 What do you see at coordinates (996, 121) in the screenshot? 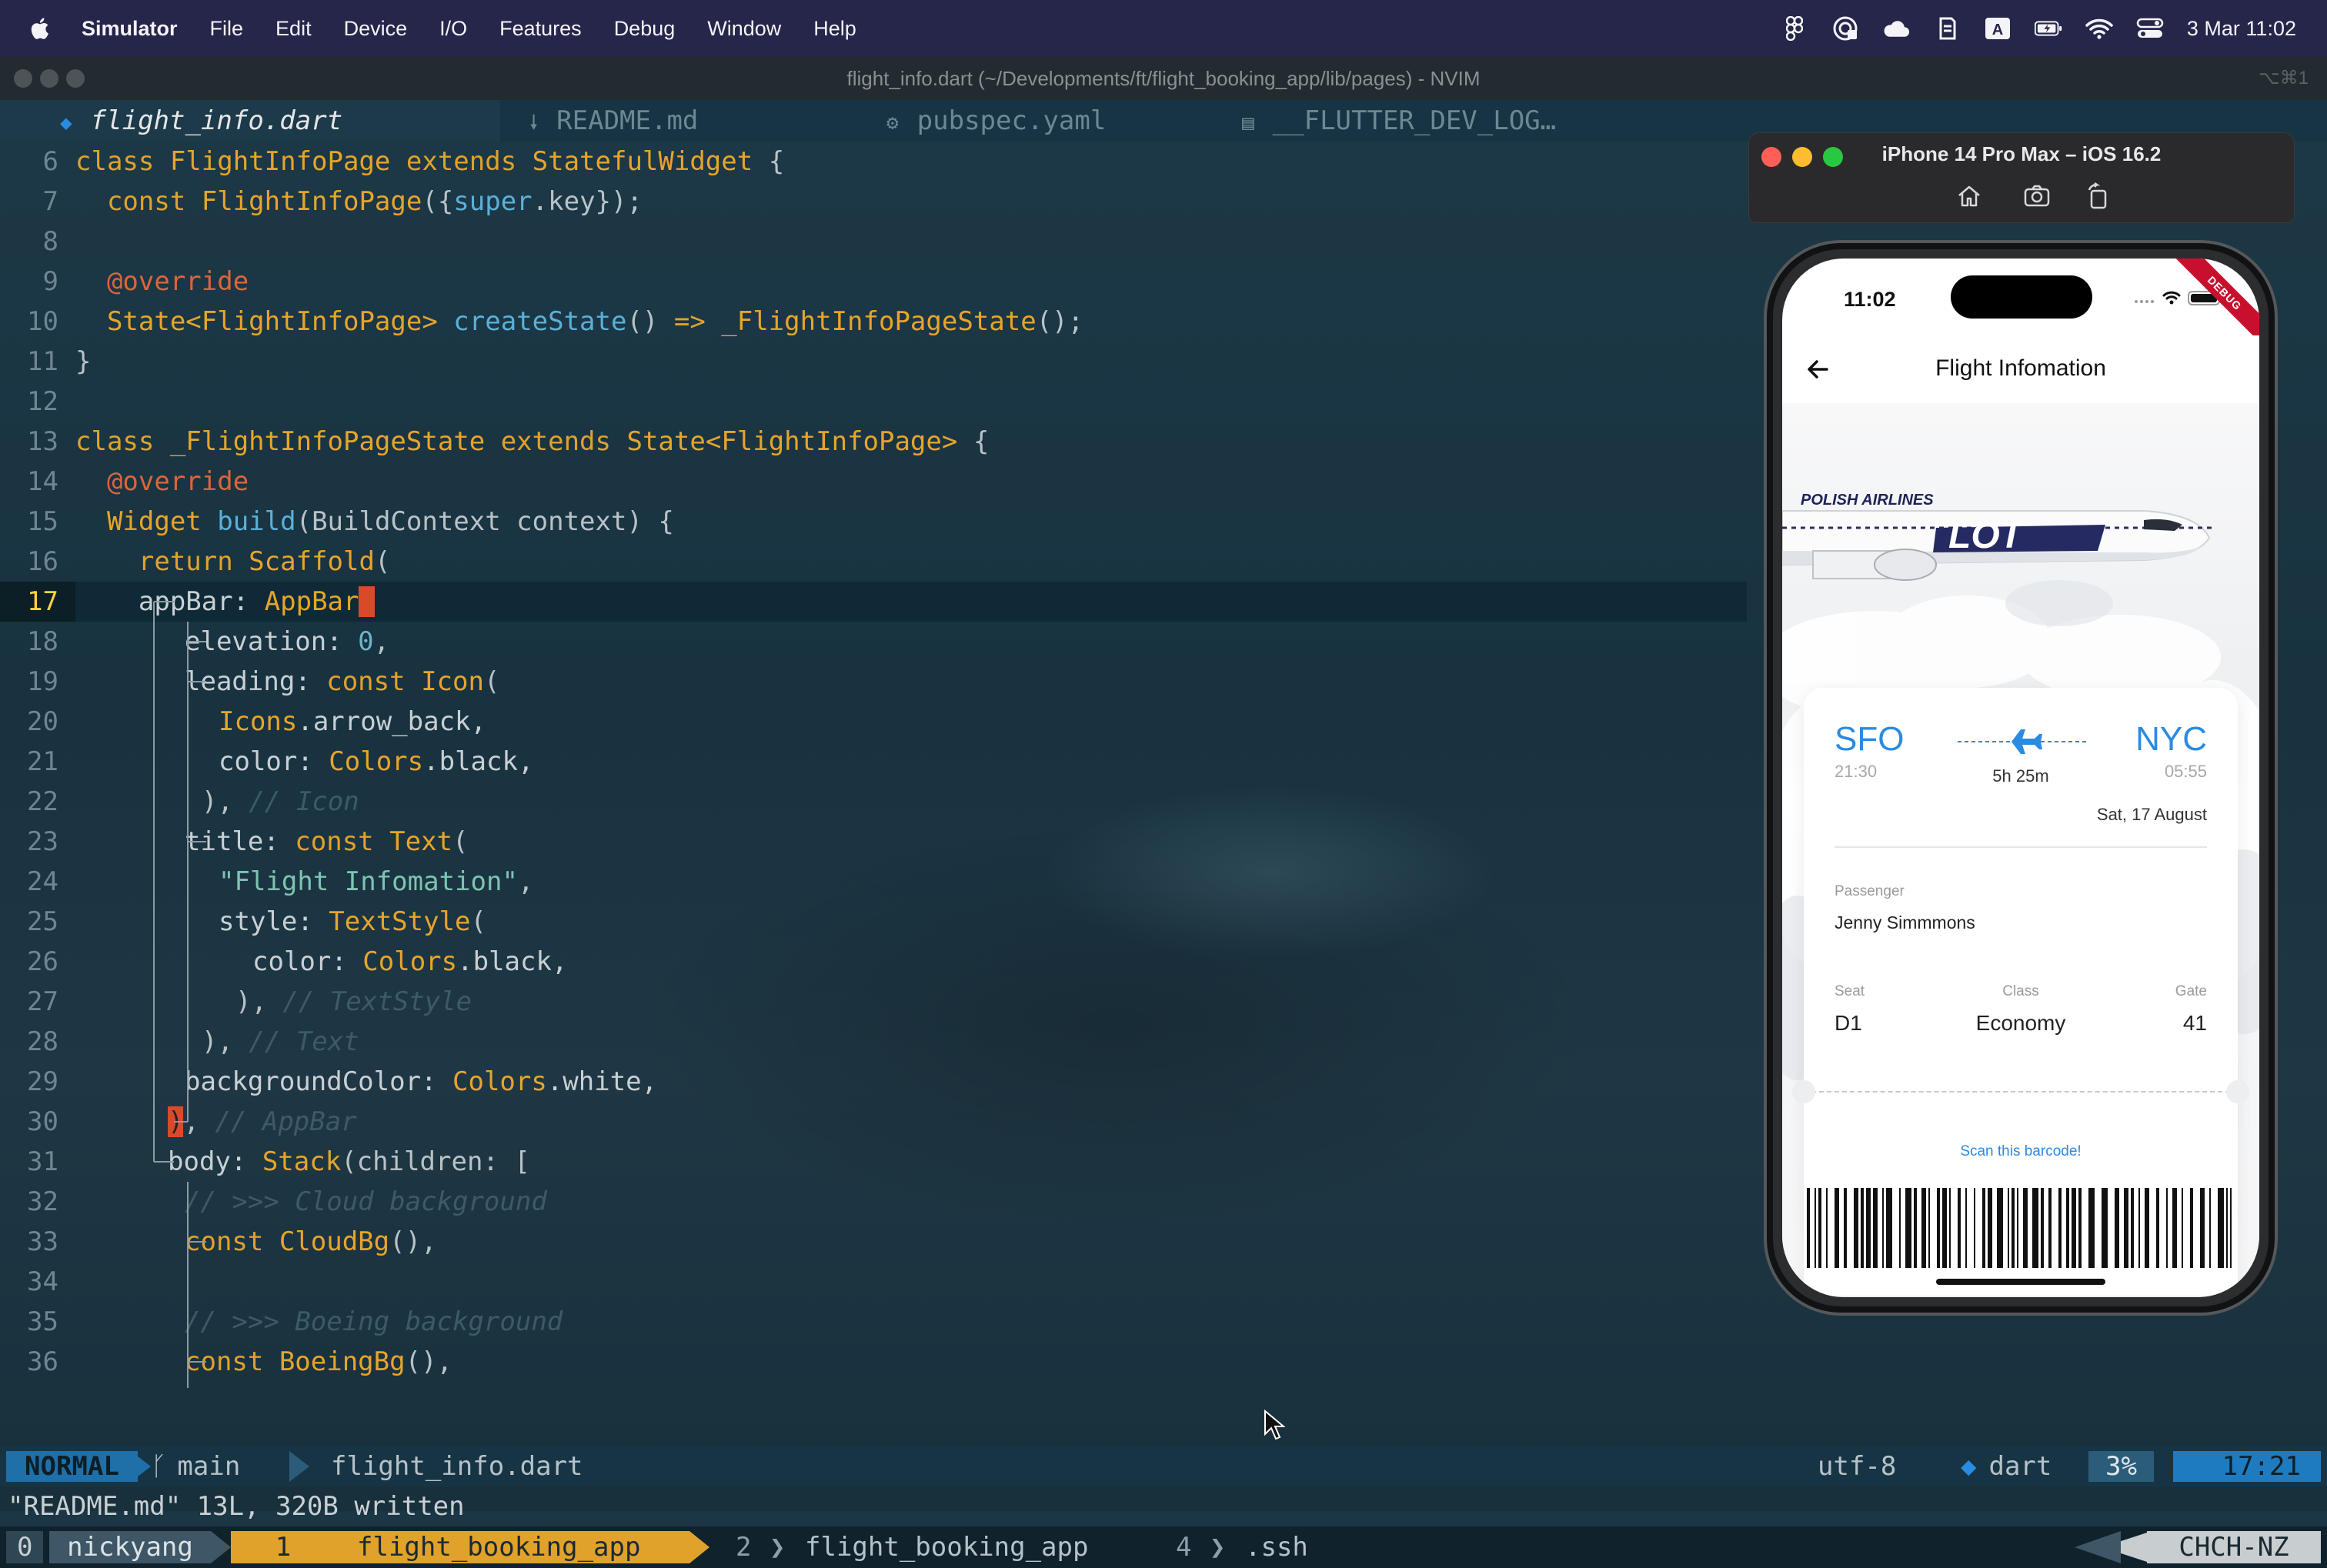
I see `buffer-tab-pubspec: ⚙ pubspec.yaml` at bounding box center [996, 121].